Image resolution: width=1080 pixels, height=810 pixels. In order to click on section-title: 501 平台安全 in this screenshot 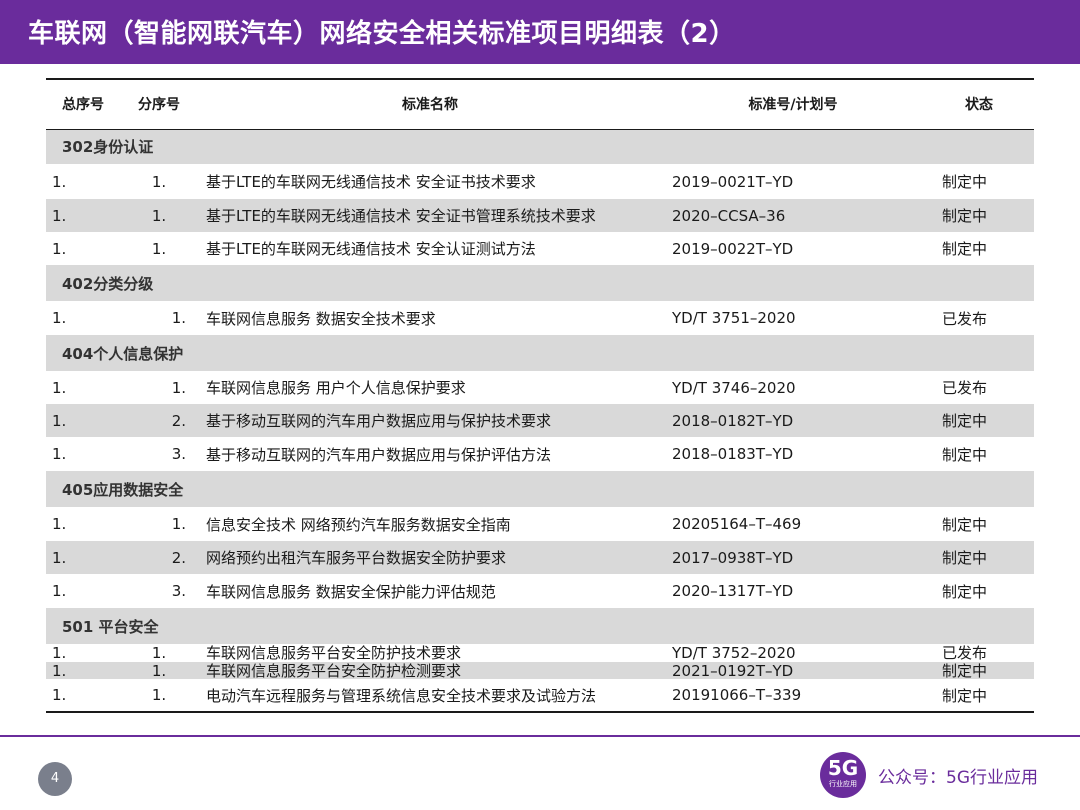, I will do `click(110, 626)`.